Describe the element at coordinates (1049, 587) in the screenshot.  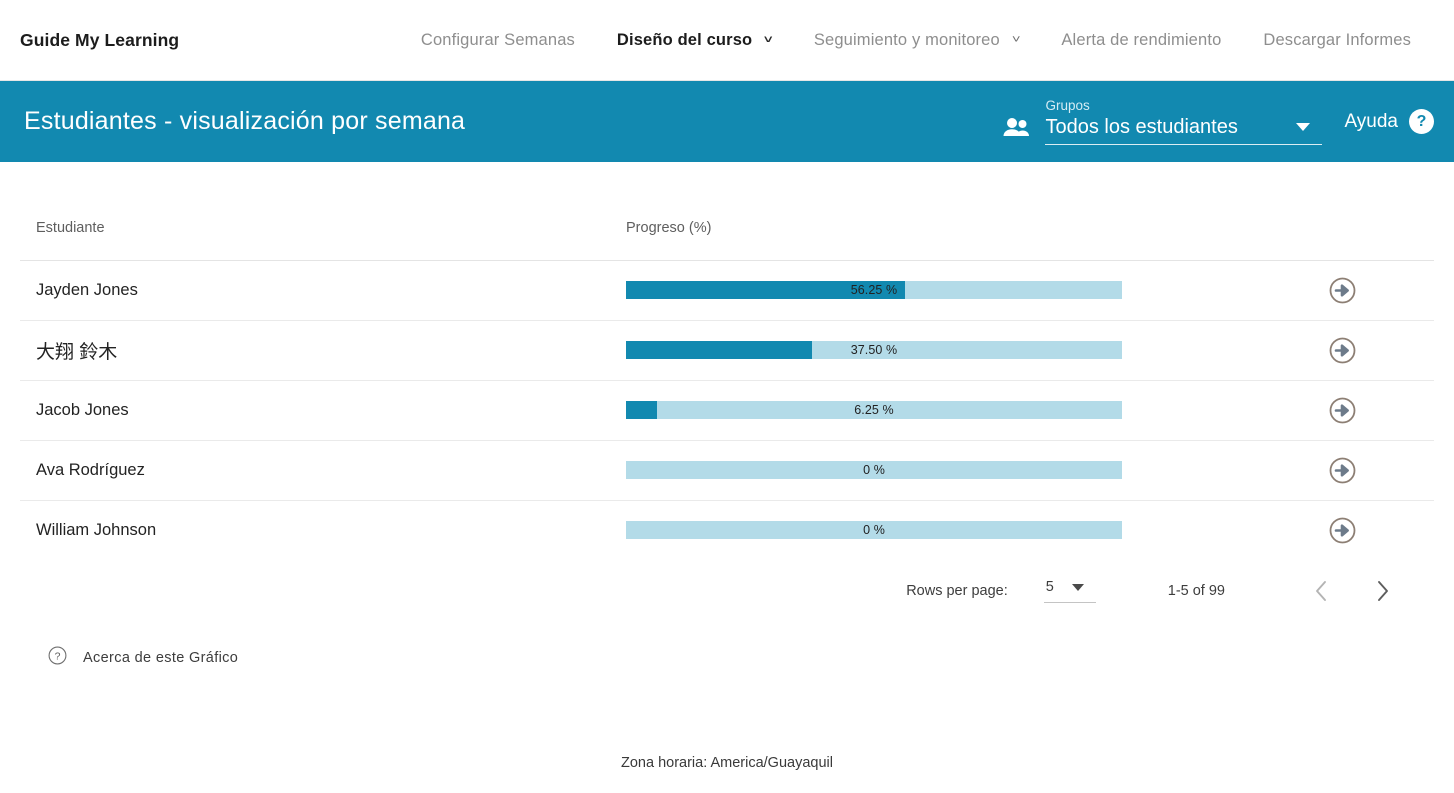
I see `rows-per-page-value: 5` at that location.